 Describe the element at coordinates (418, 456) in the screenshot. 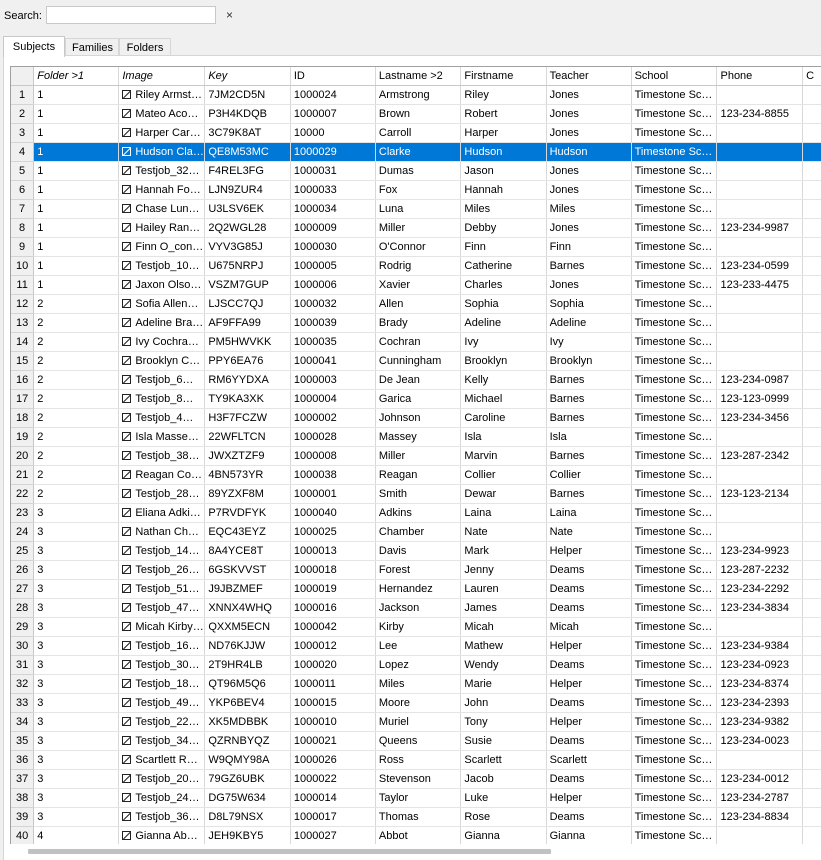

I see `lastname-cell: Miller` at that location.